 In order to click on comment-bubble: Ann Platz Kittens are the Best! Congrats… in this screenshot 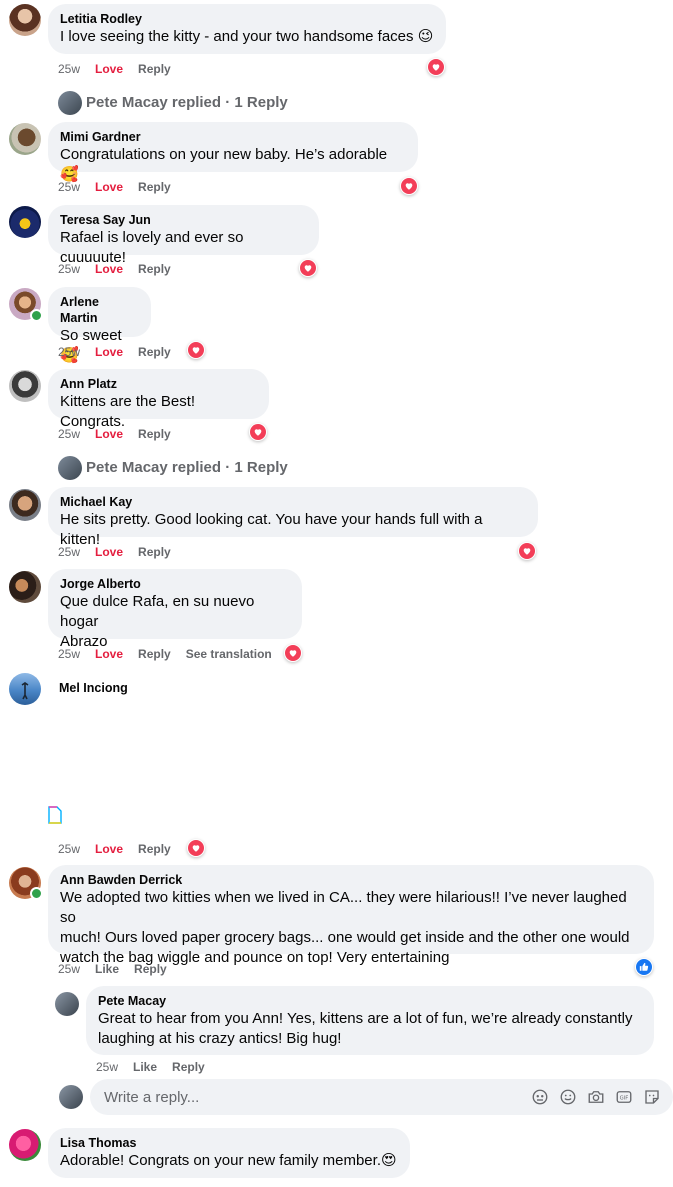, I will do `click(158, 399)`.